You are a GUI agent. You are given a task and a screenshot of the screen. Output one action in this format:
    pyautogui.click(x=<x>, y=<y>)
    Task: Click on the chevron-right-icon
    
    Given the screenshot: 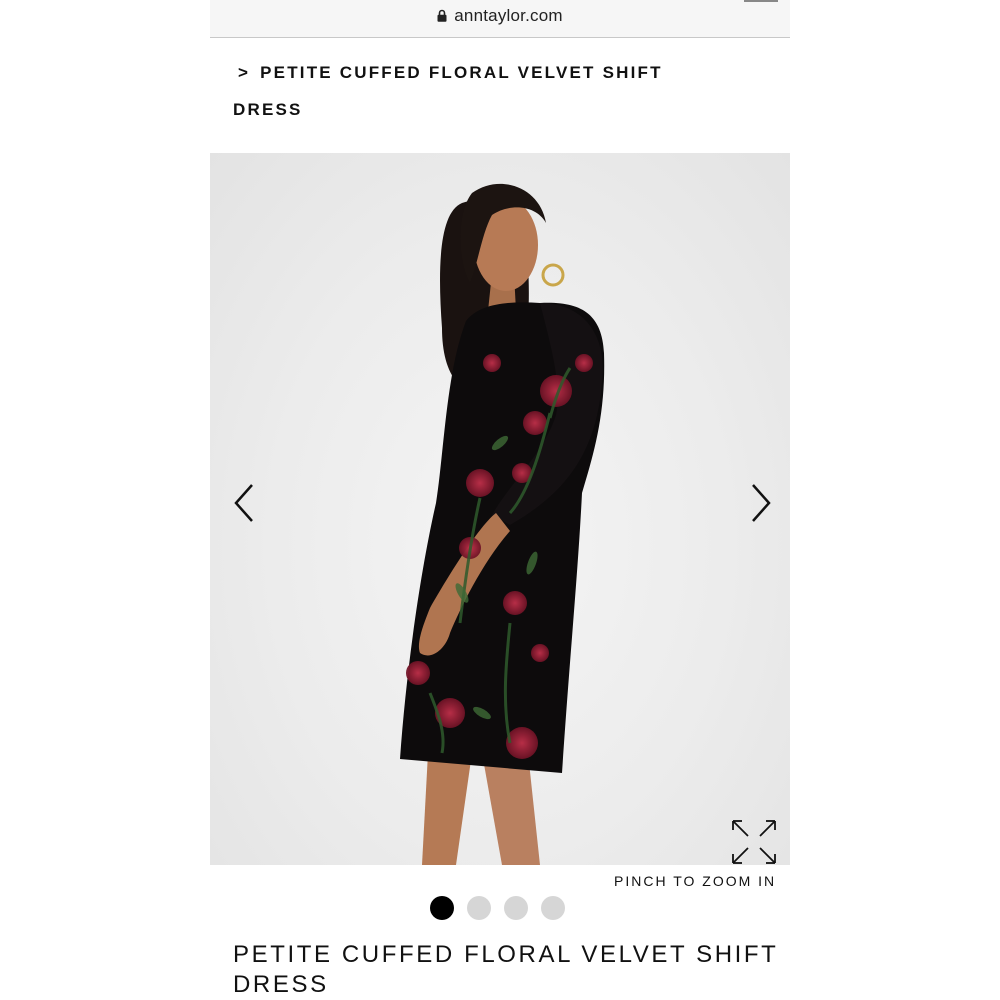 What is the action you would take?
    pyautogui.click(x=761, y=503)
    